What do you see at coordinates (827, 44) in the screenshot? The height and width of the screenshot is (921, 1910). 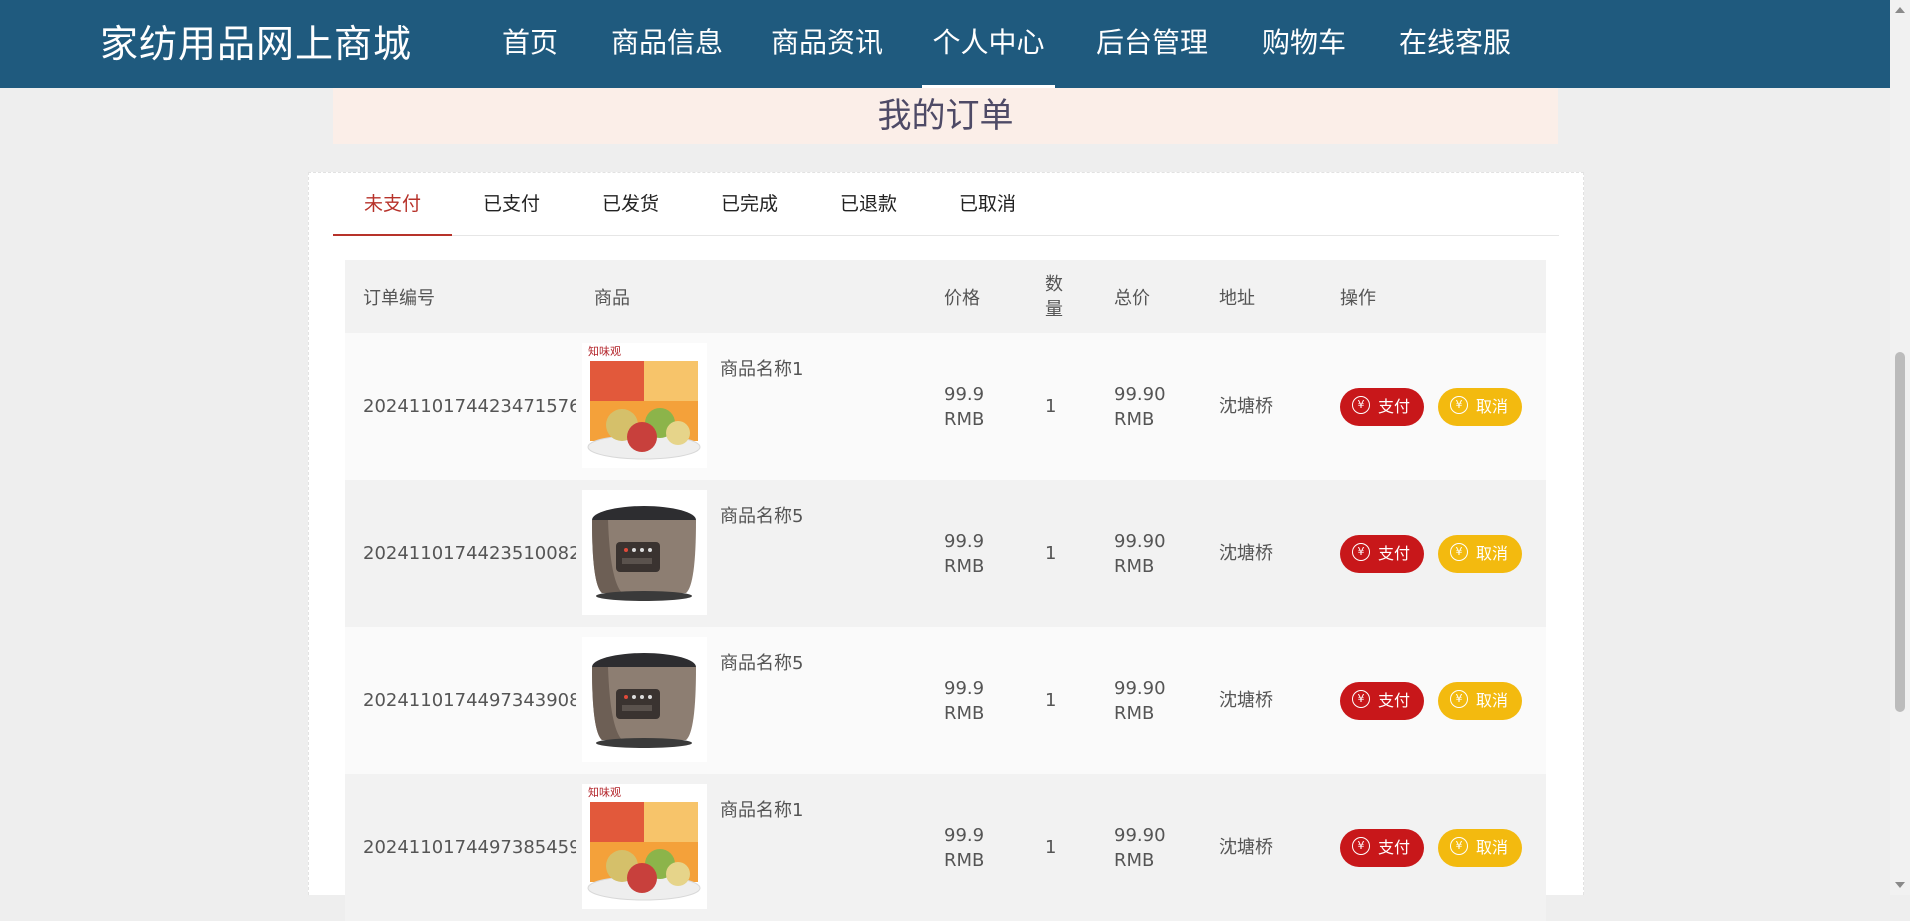 I see `nav-item-product-news: 商品资讯` at bounding box center [827, 44].